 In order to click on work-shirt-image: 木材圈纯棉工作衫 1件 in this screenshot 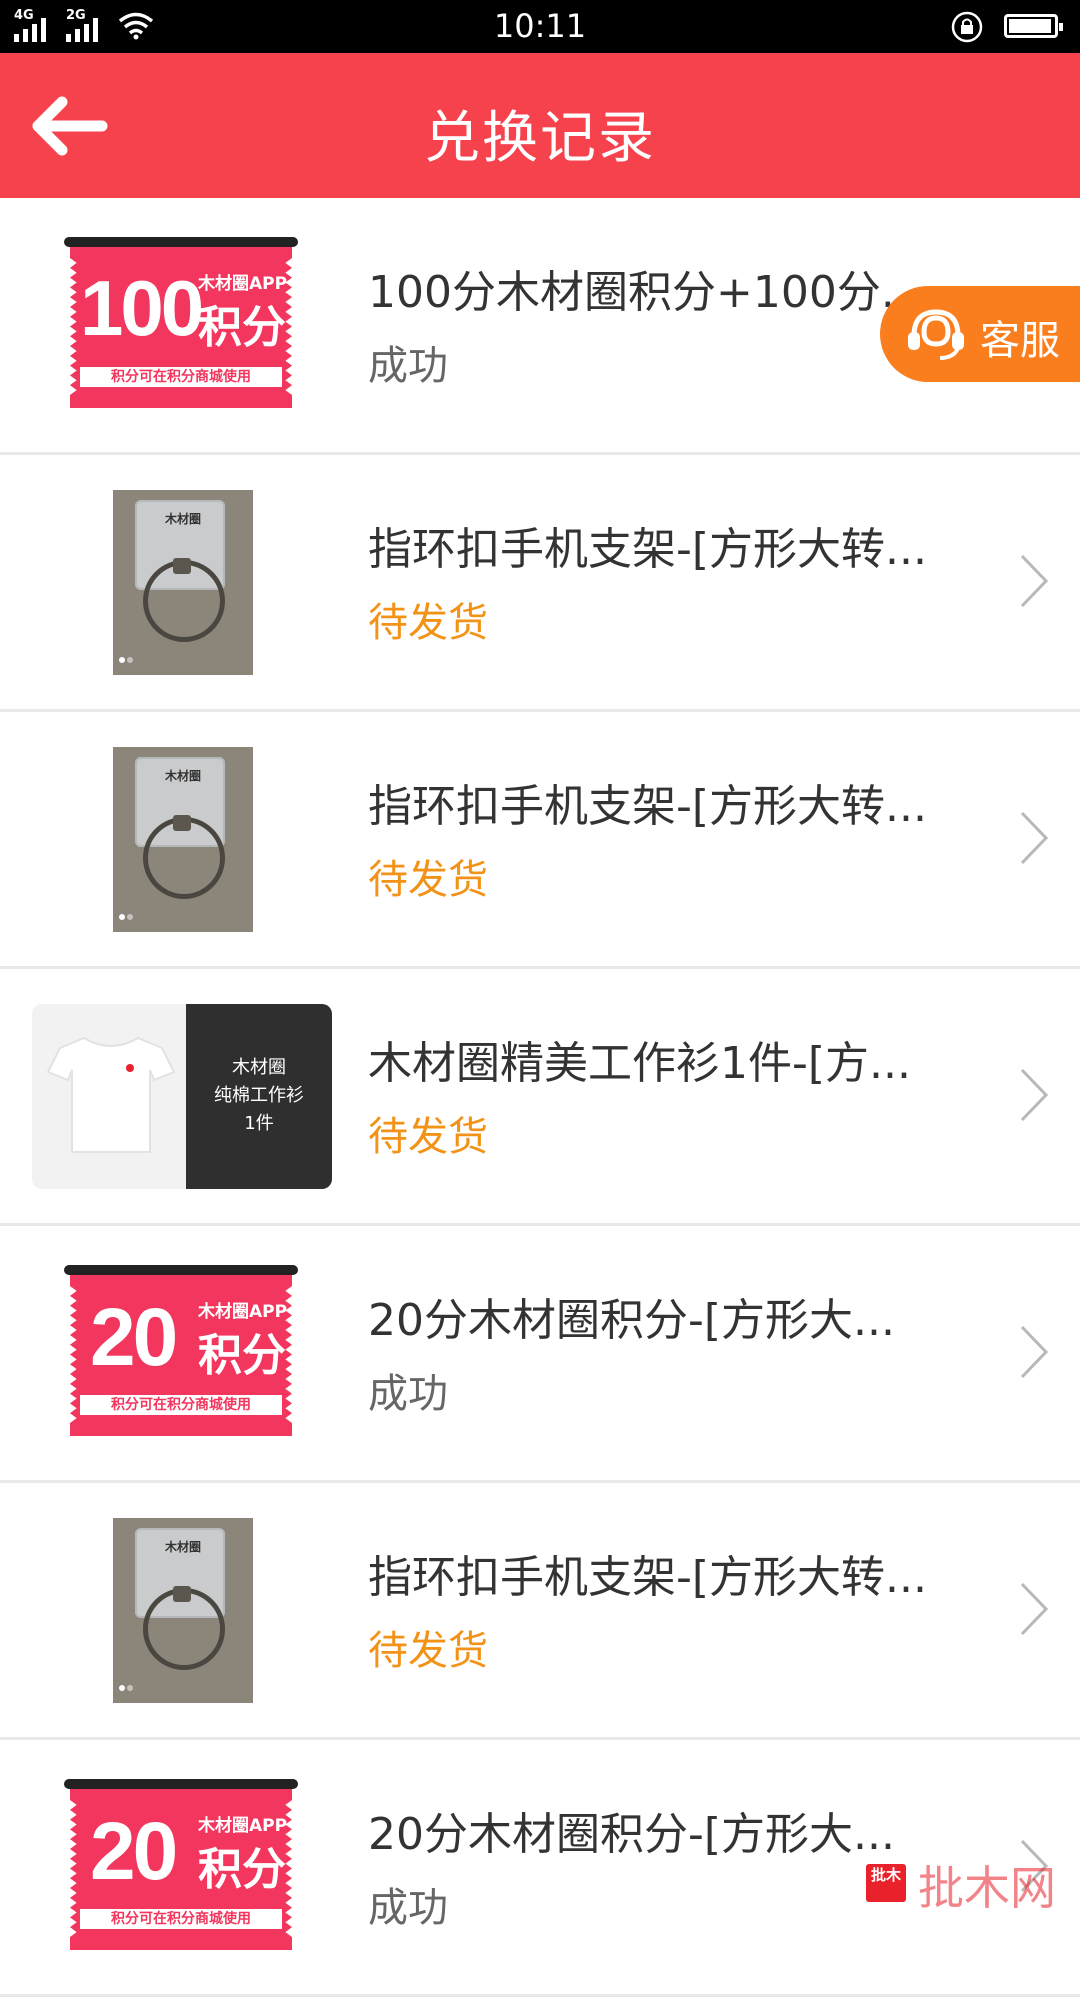, I will do `click(182, 1096)`.